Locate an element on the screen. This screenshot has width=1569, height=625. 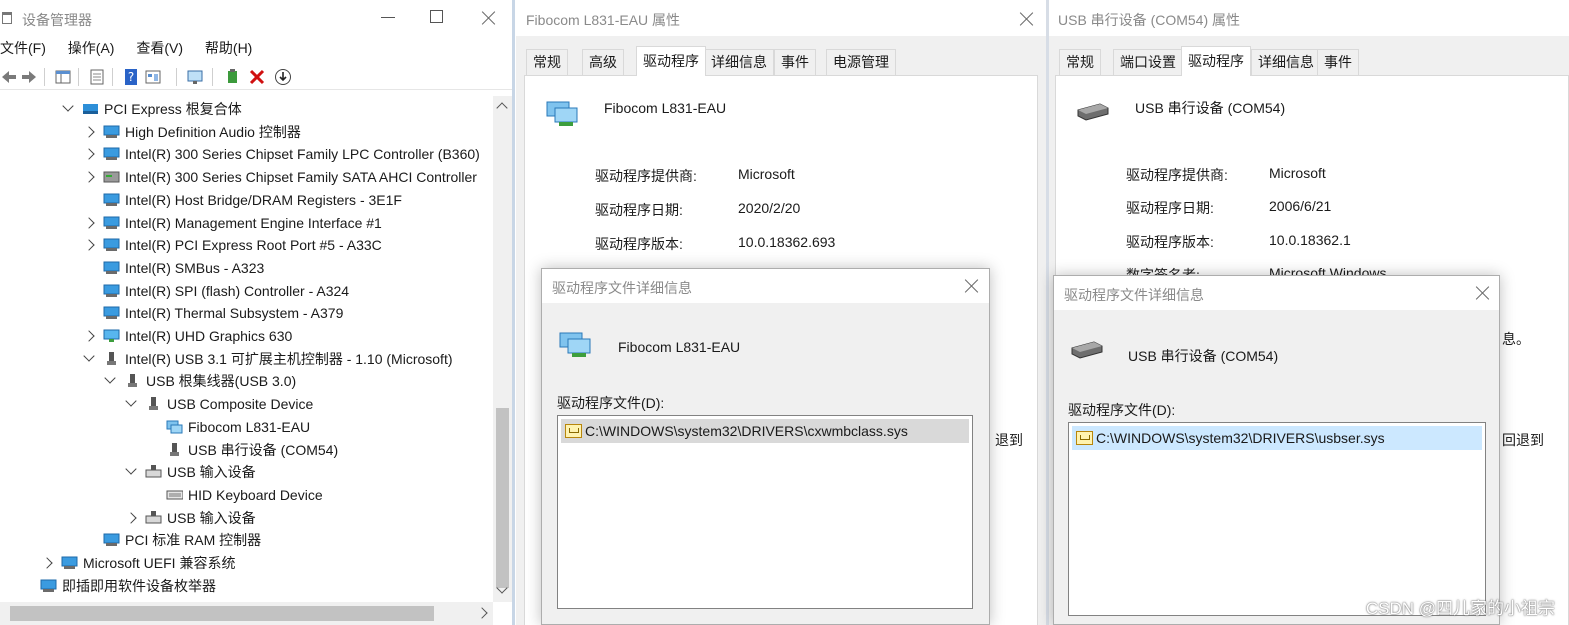
menu-file: 文件(F) is located at coordinates (23, 48).